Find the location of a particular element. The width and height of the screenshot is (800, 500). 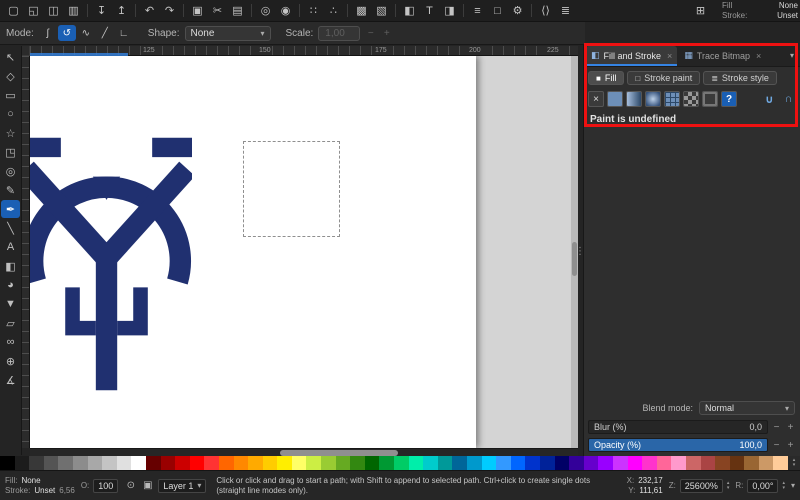

horizontal-scrollbar is located at coordinates (304, 452).